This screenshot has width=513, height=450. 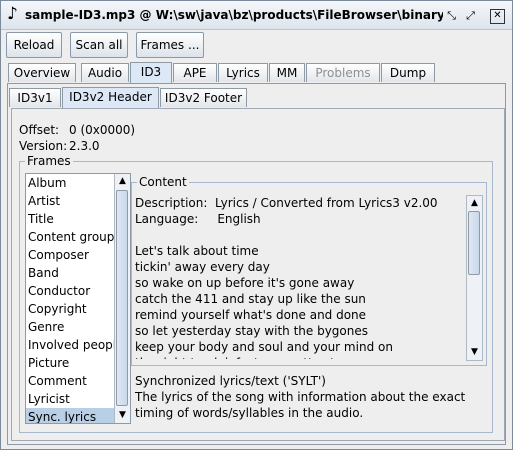 I want to click on version-value: 2.3.0, so click(x=84, y=146).